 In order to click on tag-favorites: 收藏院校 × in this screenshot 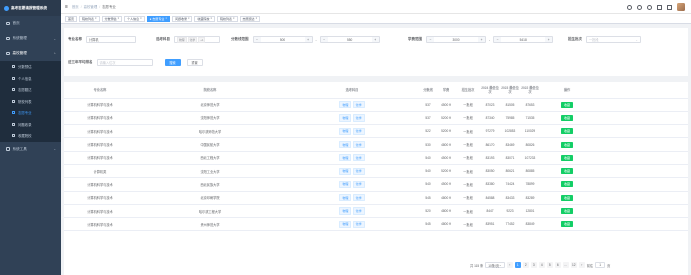, I will do `click(205, 18)`.